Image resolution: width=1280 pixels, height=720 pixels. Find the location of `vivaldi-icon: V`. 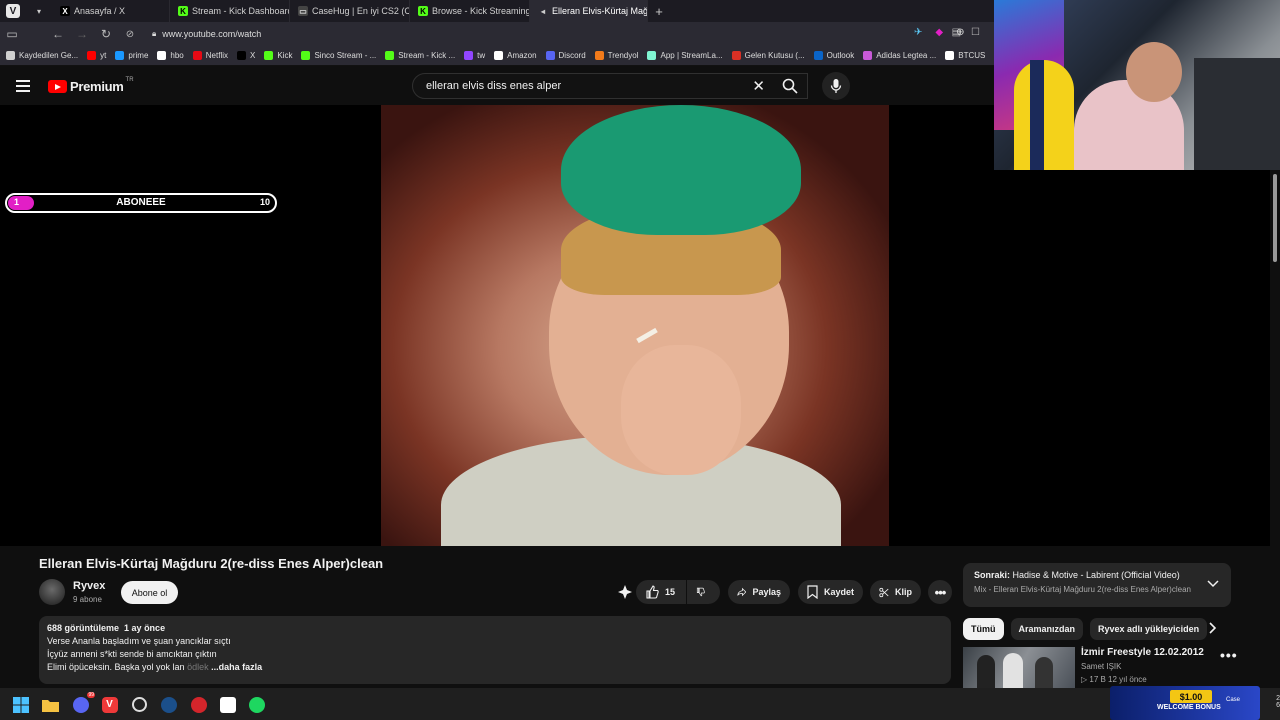

vivaldi-icon: V is located at coordinates (109, 704).